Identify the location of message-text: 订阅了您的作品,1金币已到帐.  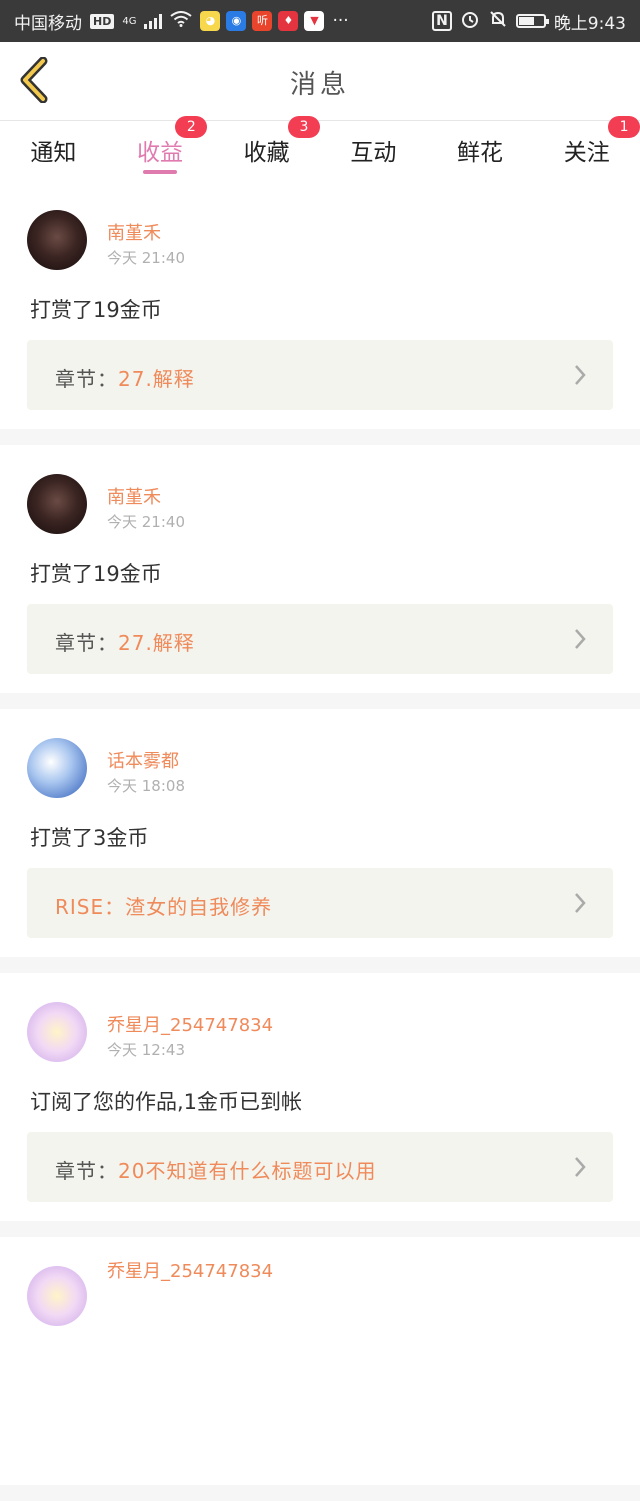
(166, 1102).